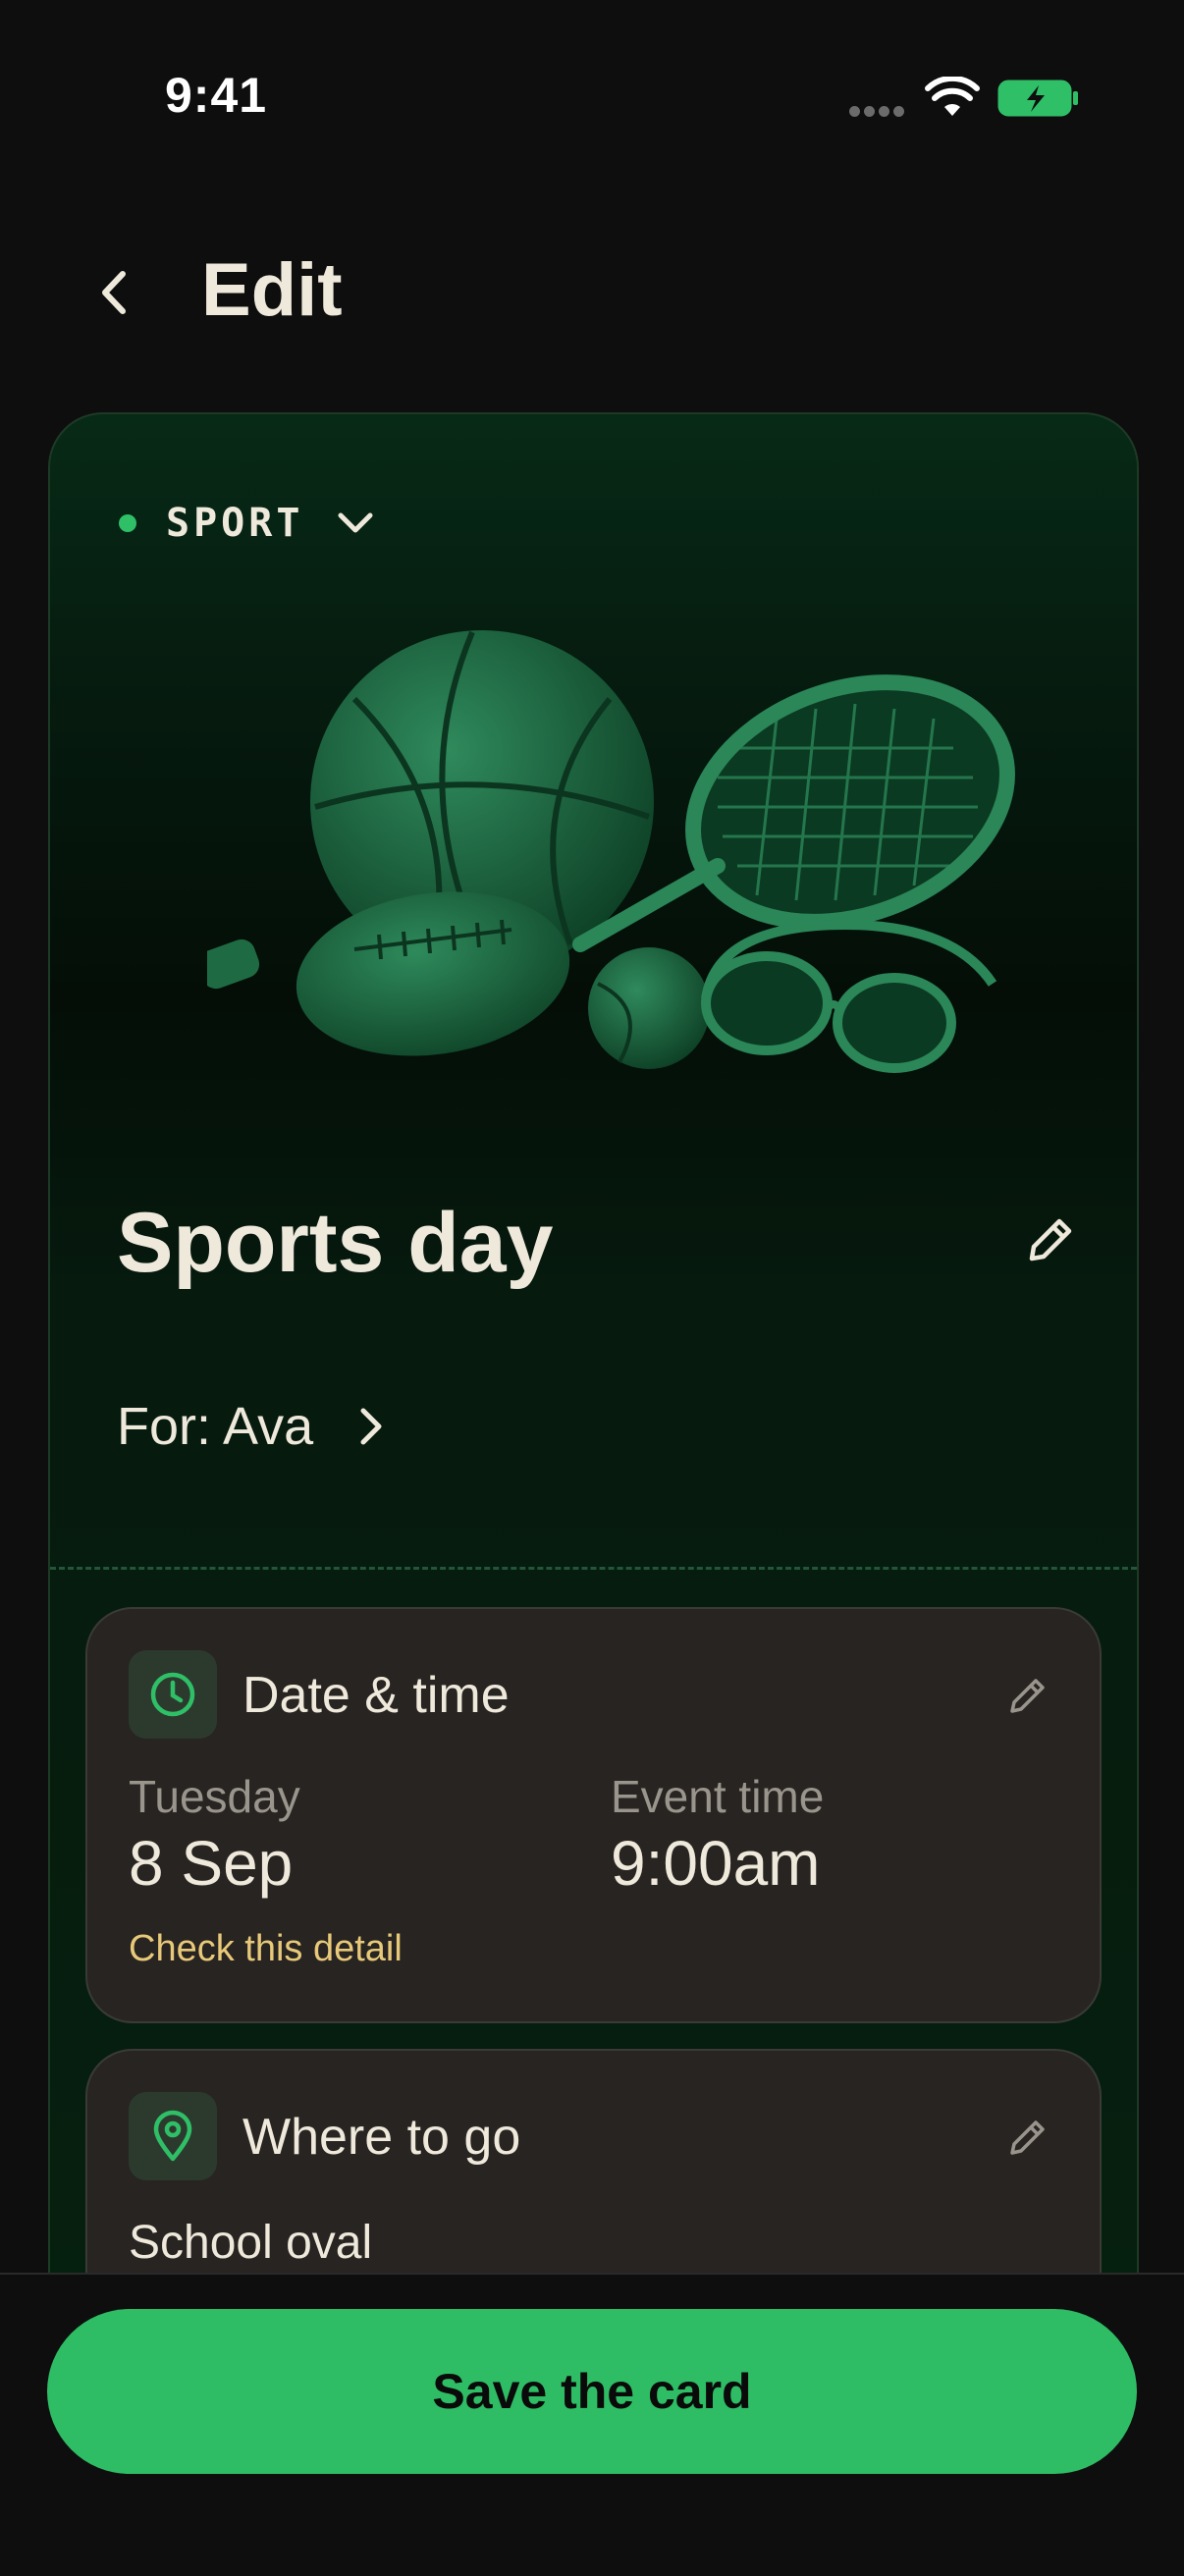  I want to click on time-label: Event time, so click(718, 1796).